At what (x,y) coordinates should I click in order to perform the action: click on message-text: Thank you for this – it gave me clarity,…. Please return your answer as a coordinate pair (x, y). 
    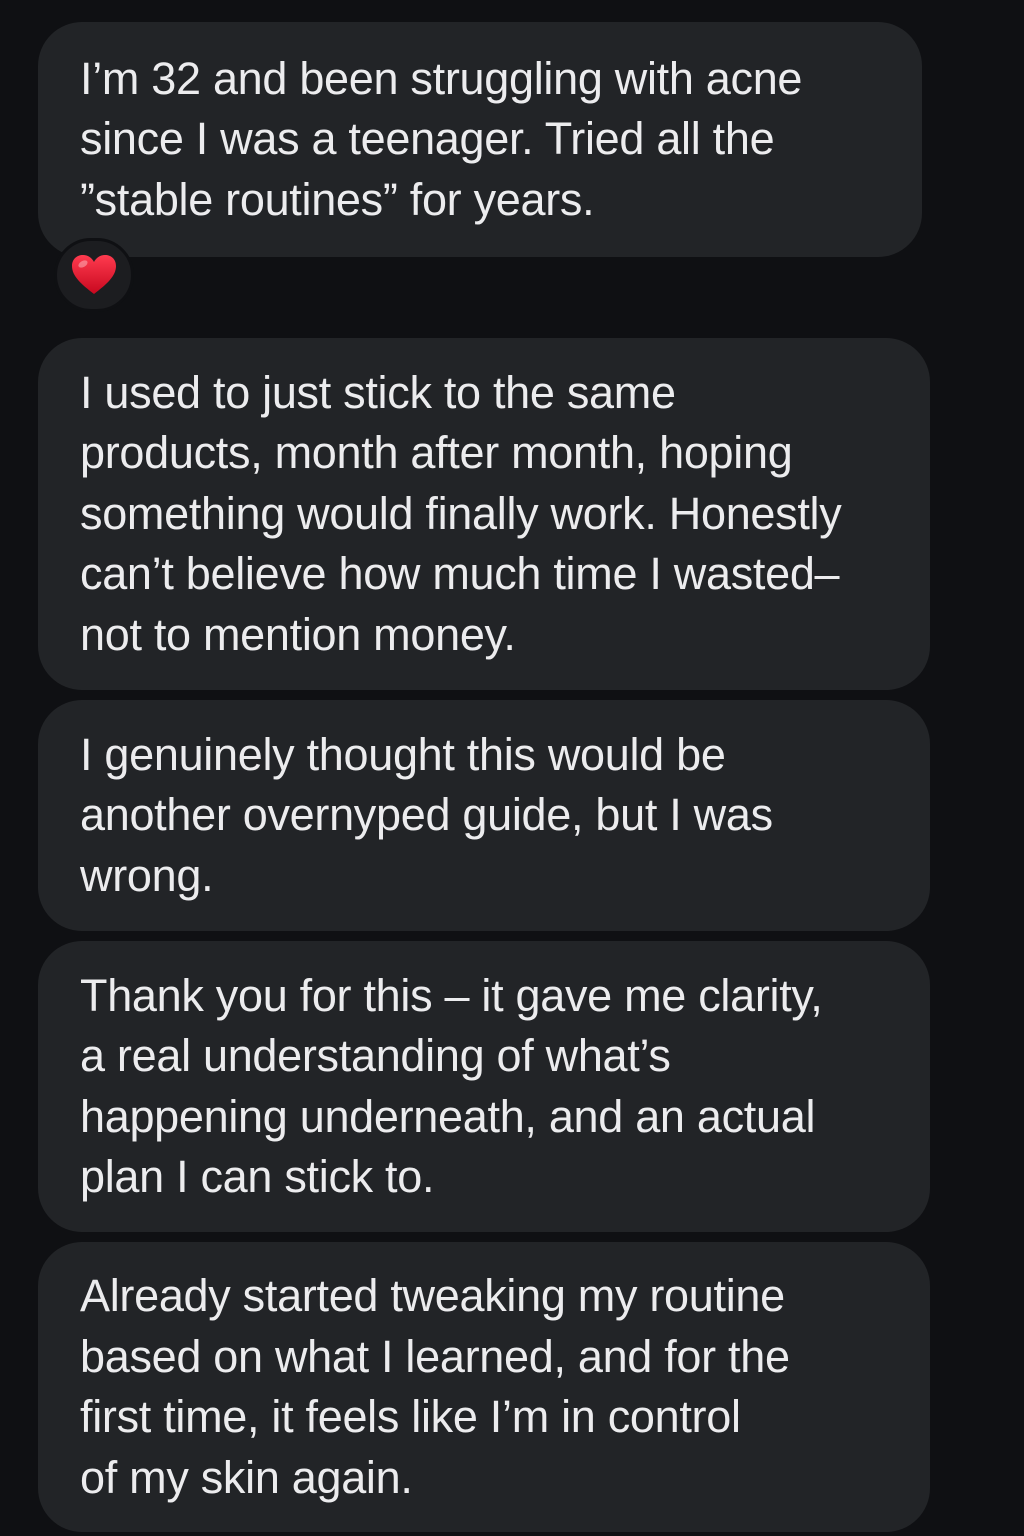
    Looking at the image, I should click on (451, 1086).